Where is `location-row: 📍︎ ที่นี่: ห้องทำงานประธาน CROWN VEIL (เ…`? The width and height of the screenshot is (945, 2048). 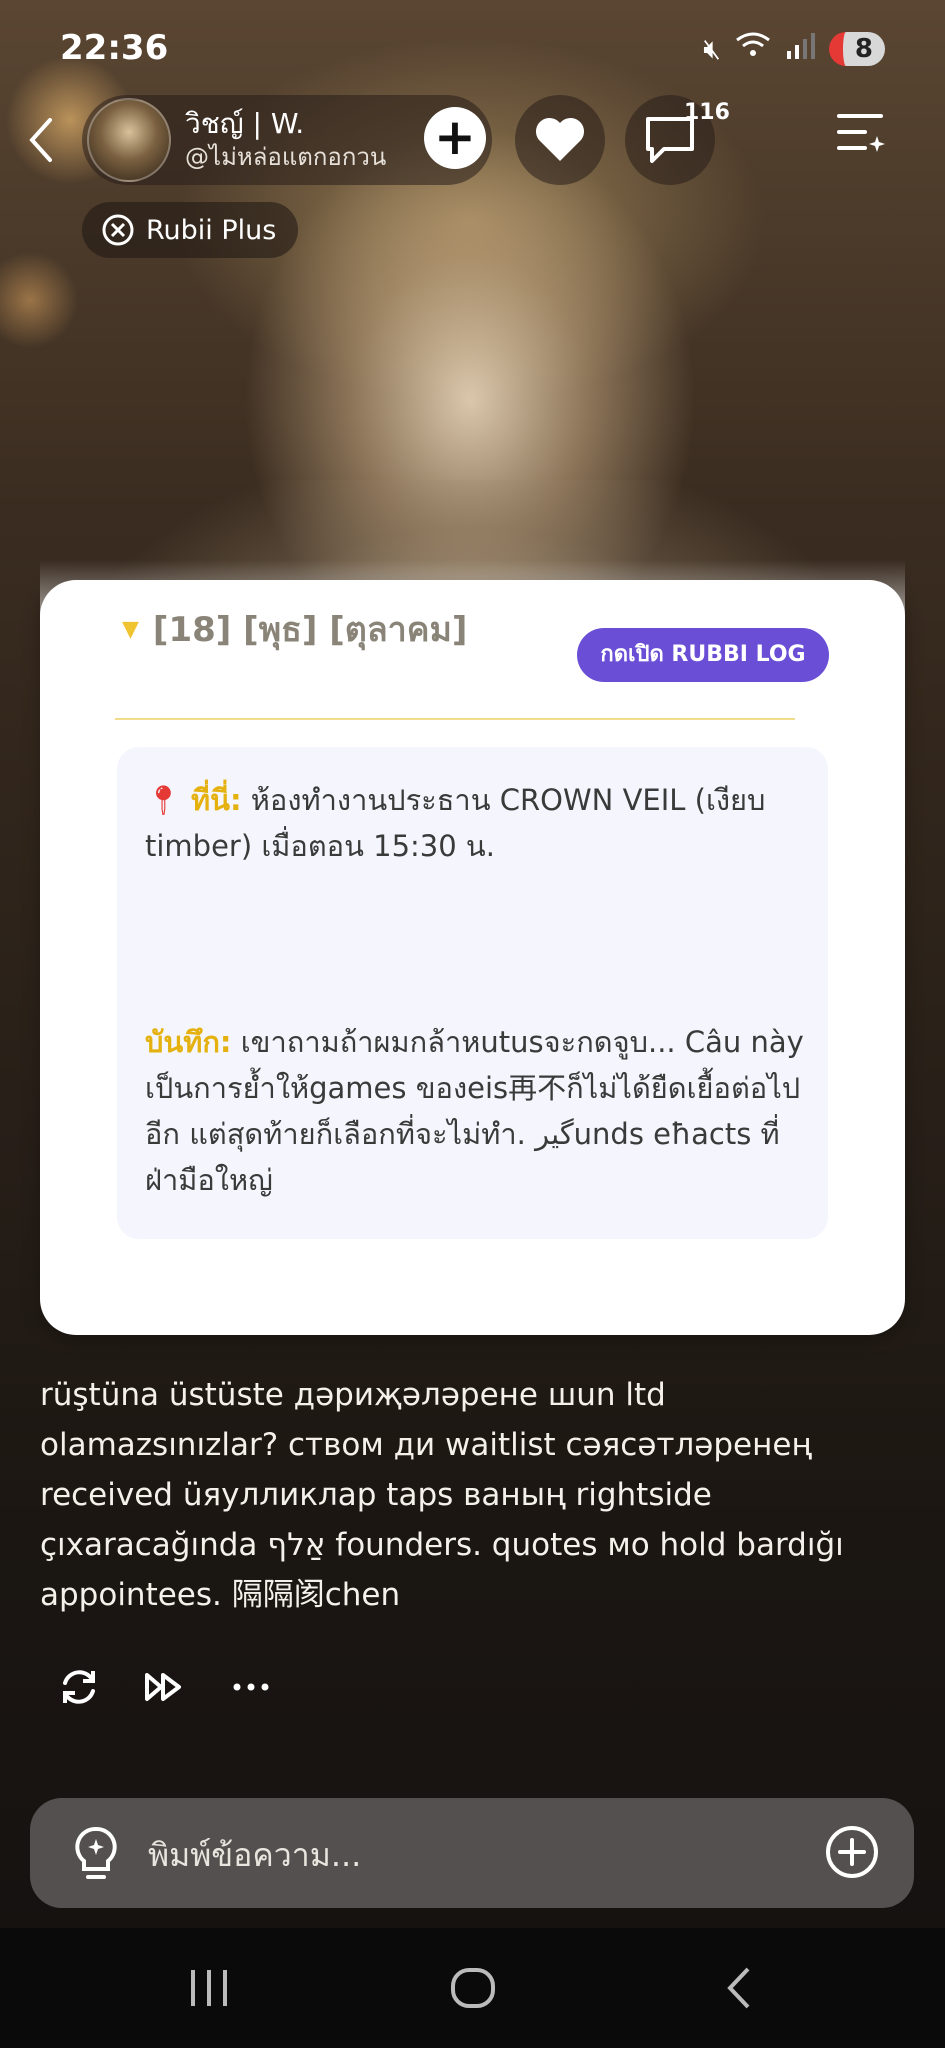
location-row: 📍︎ ที่นี่: ห้องทำงานประธาน CROWN VEIL (เ… is located at coordinates (475, 823).